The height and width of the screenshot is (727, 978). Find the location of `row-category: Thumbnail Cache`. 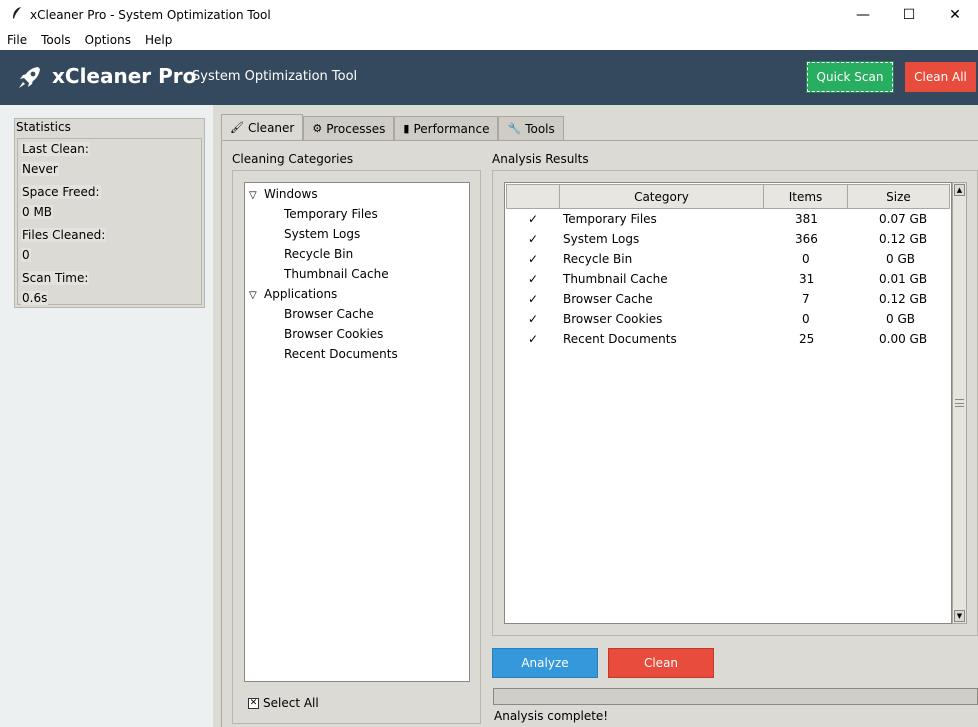

row-category: Thumbnail Cache is located at coordinates (615, 279).